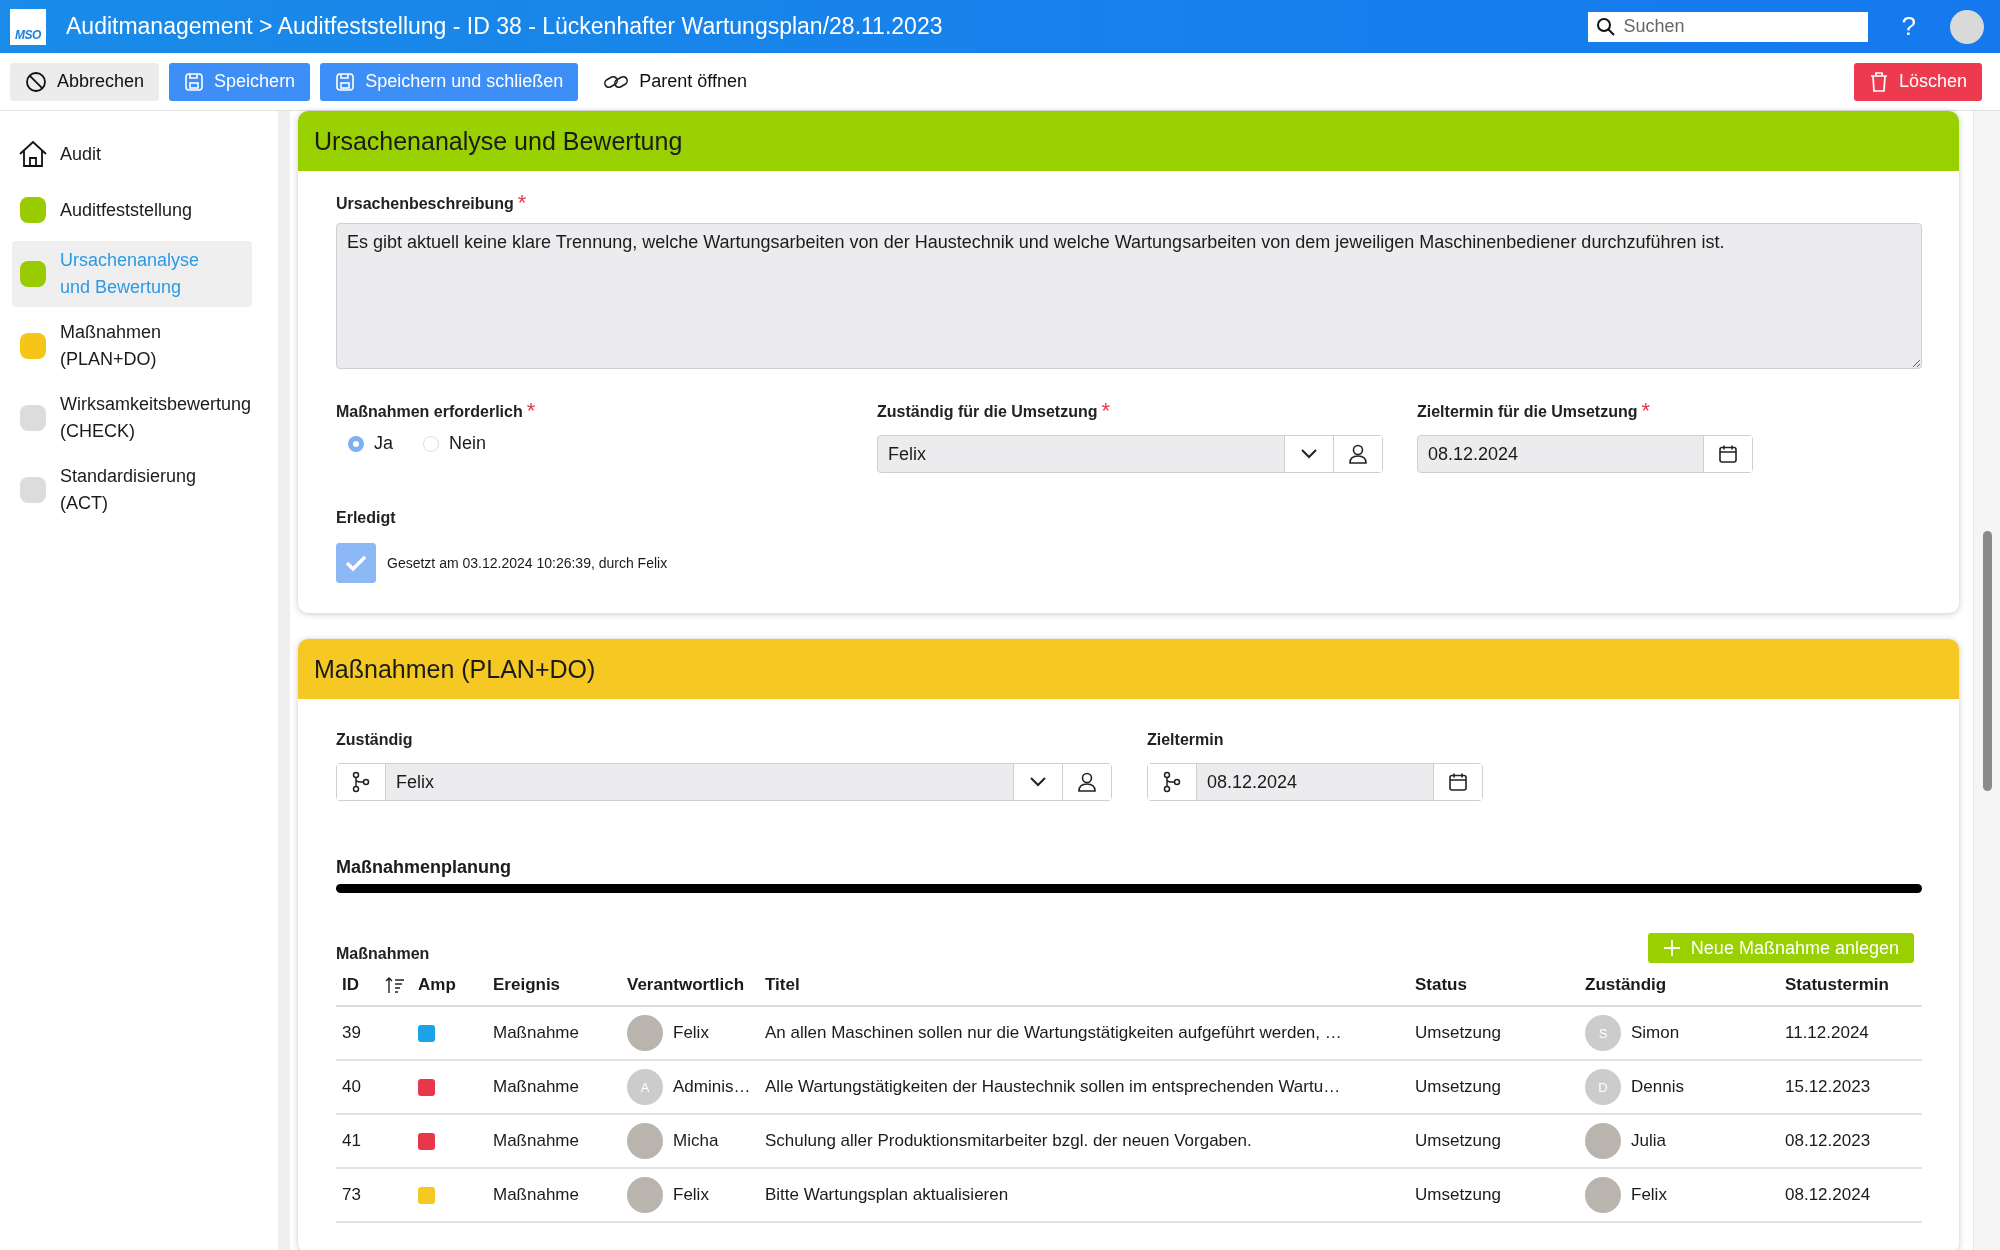 This screenshot has height=1250, width=2000. I want to click on table-cell: 08.12.2023, so click(1850, 1142).